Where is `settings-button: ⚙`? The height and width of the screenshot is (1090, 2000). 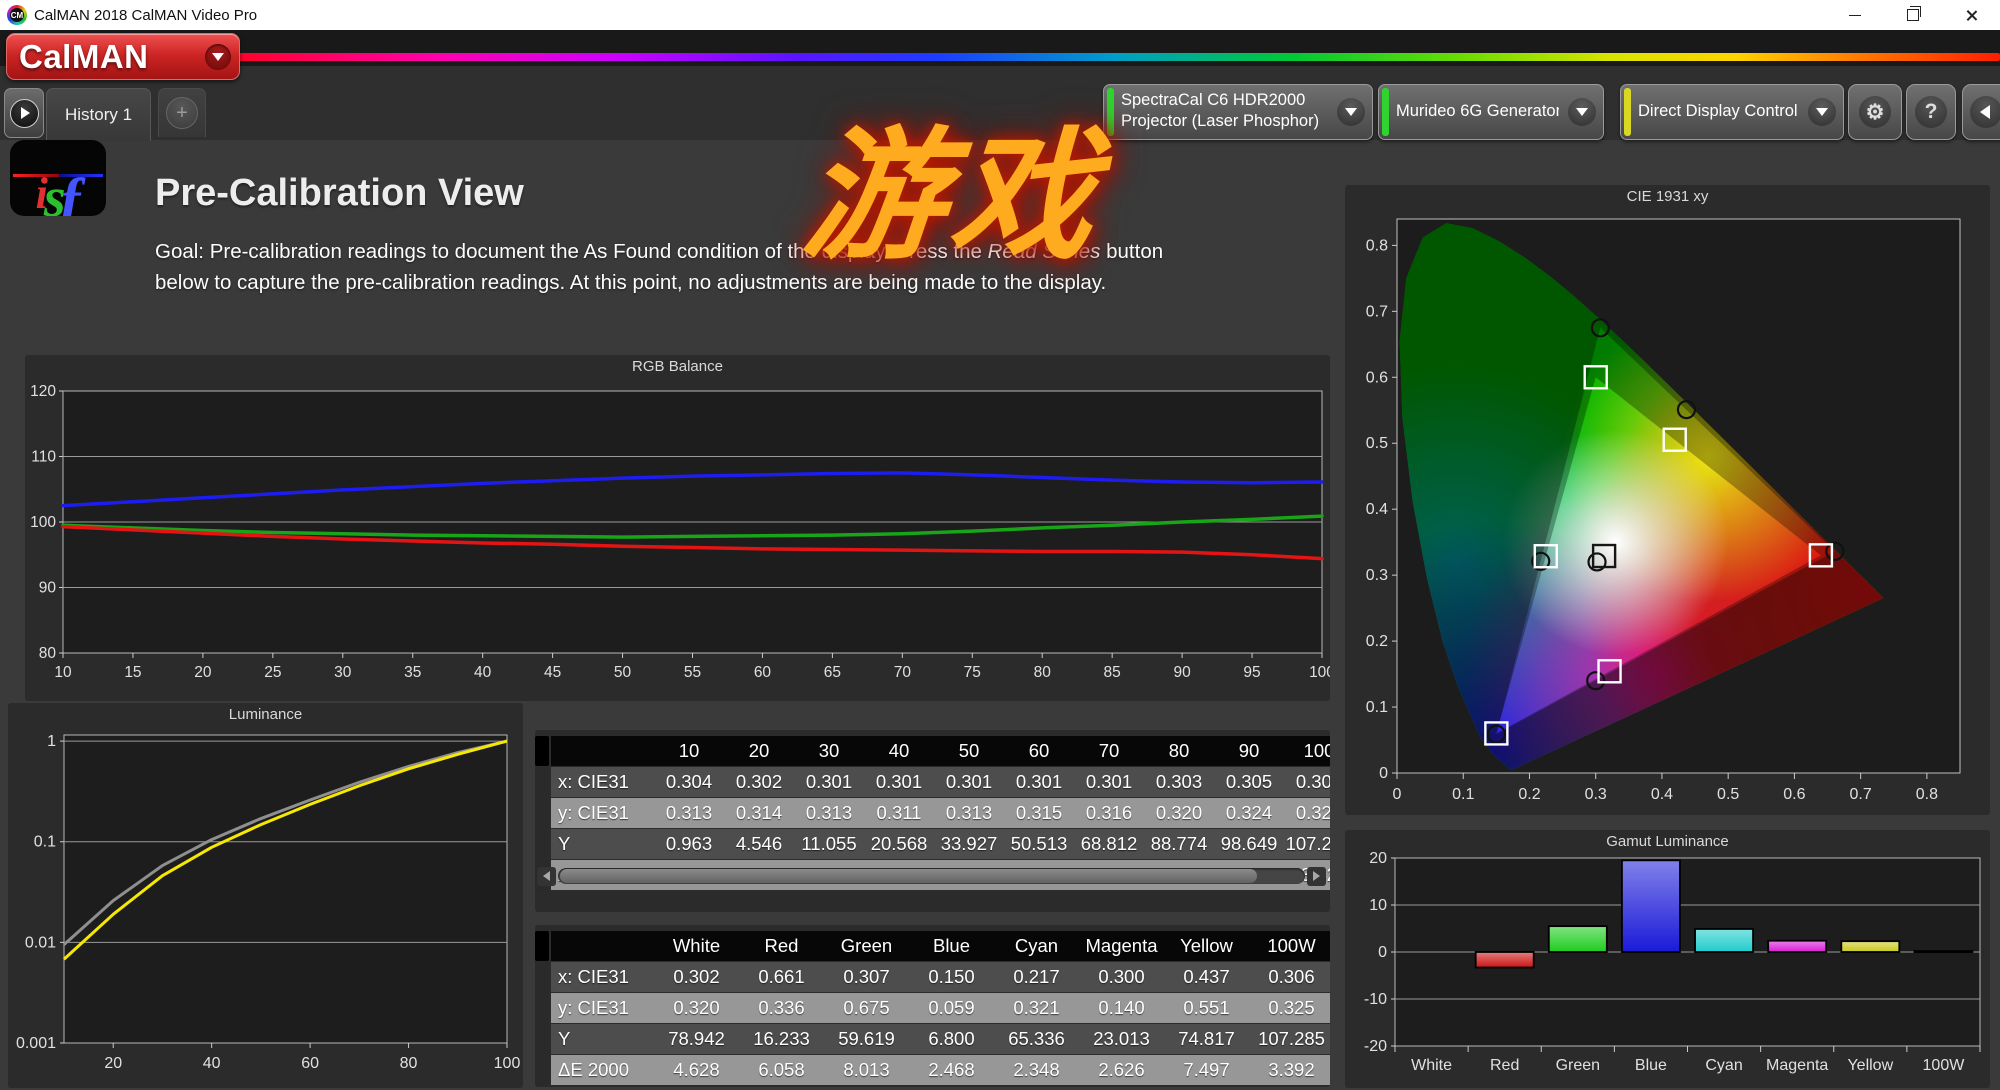
settings-button: ⚙ is located at coordinates (1875, 112).